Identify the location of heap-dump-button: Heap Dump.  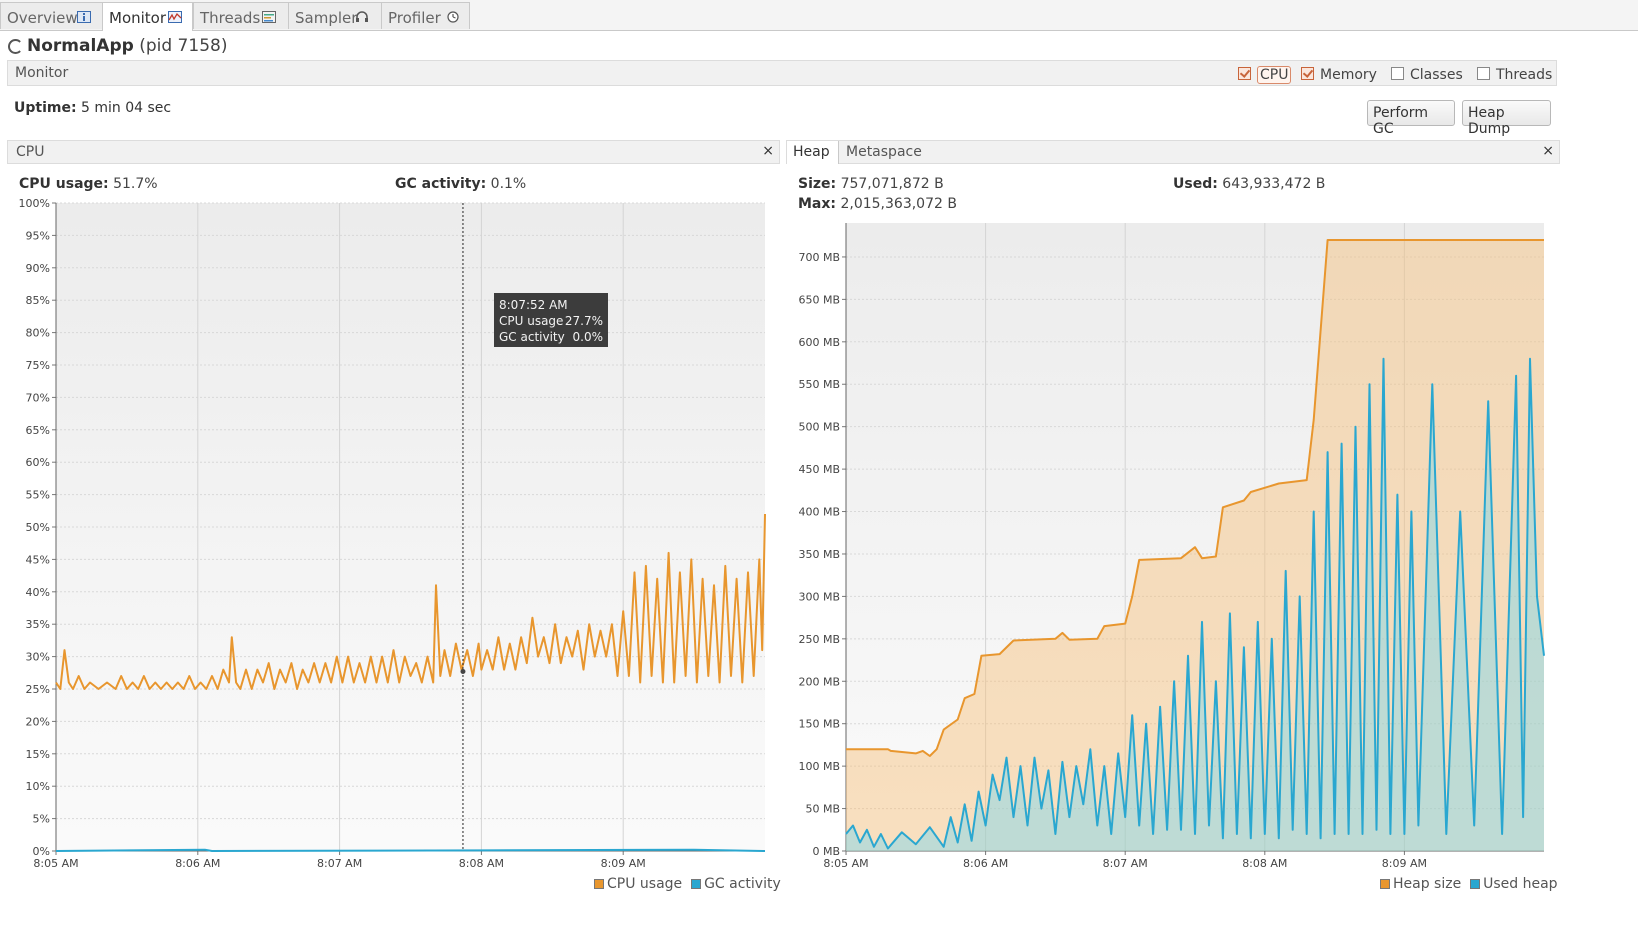
(1506, 118).